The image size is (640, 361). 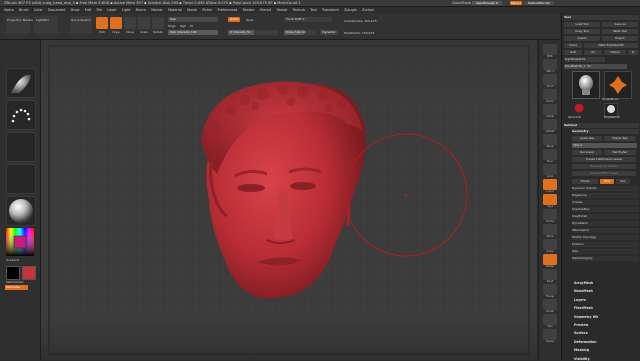 What do you see at coordinates (550, 111) in the screenshot?
I see `shelf-actual-button: Actual` at bounding box center [550, 111].